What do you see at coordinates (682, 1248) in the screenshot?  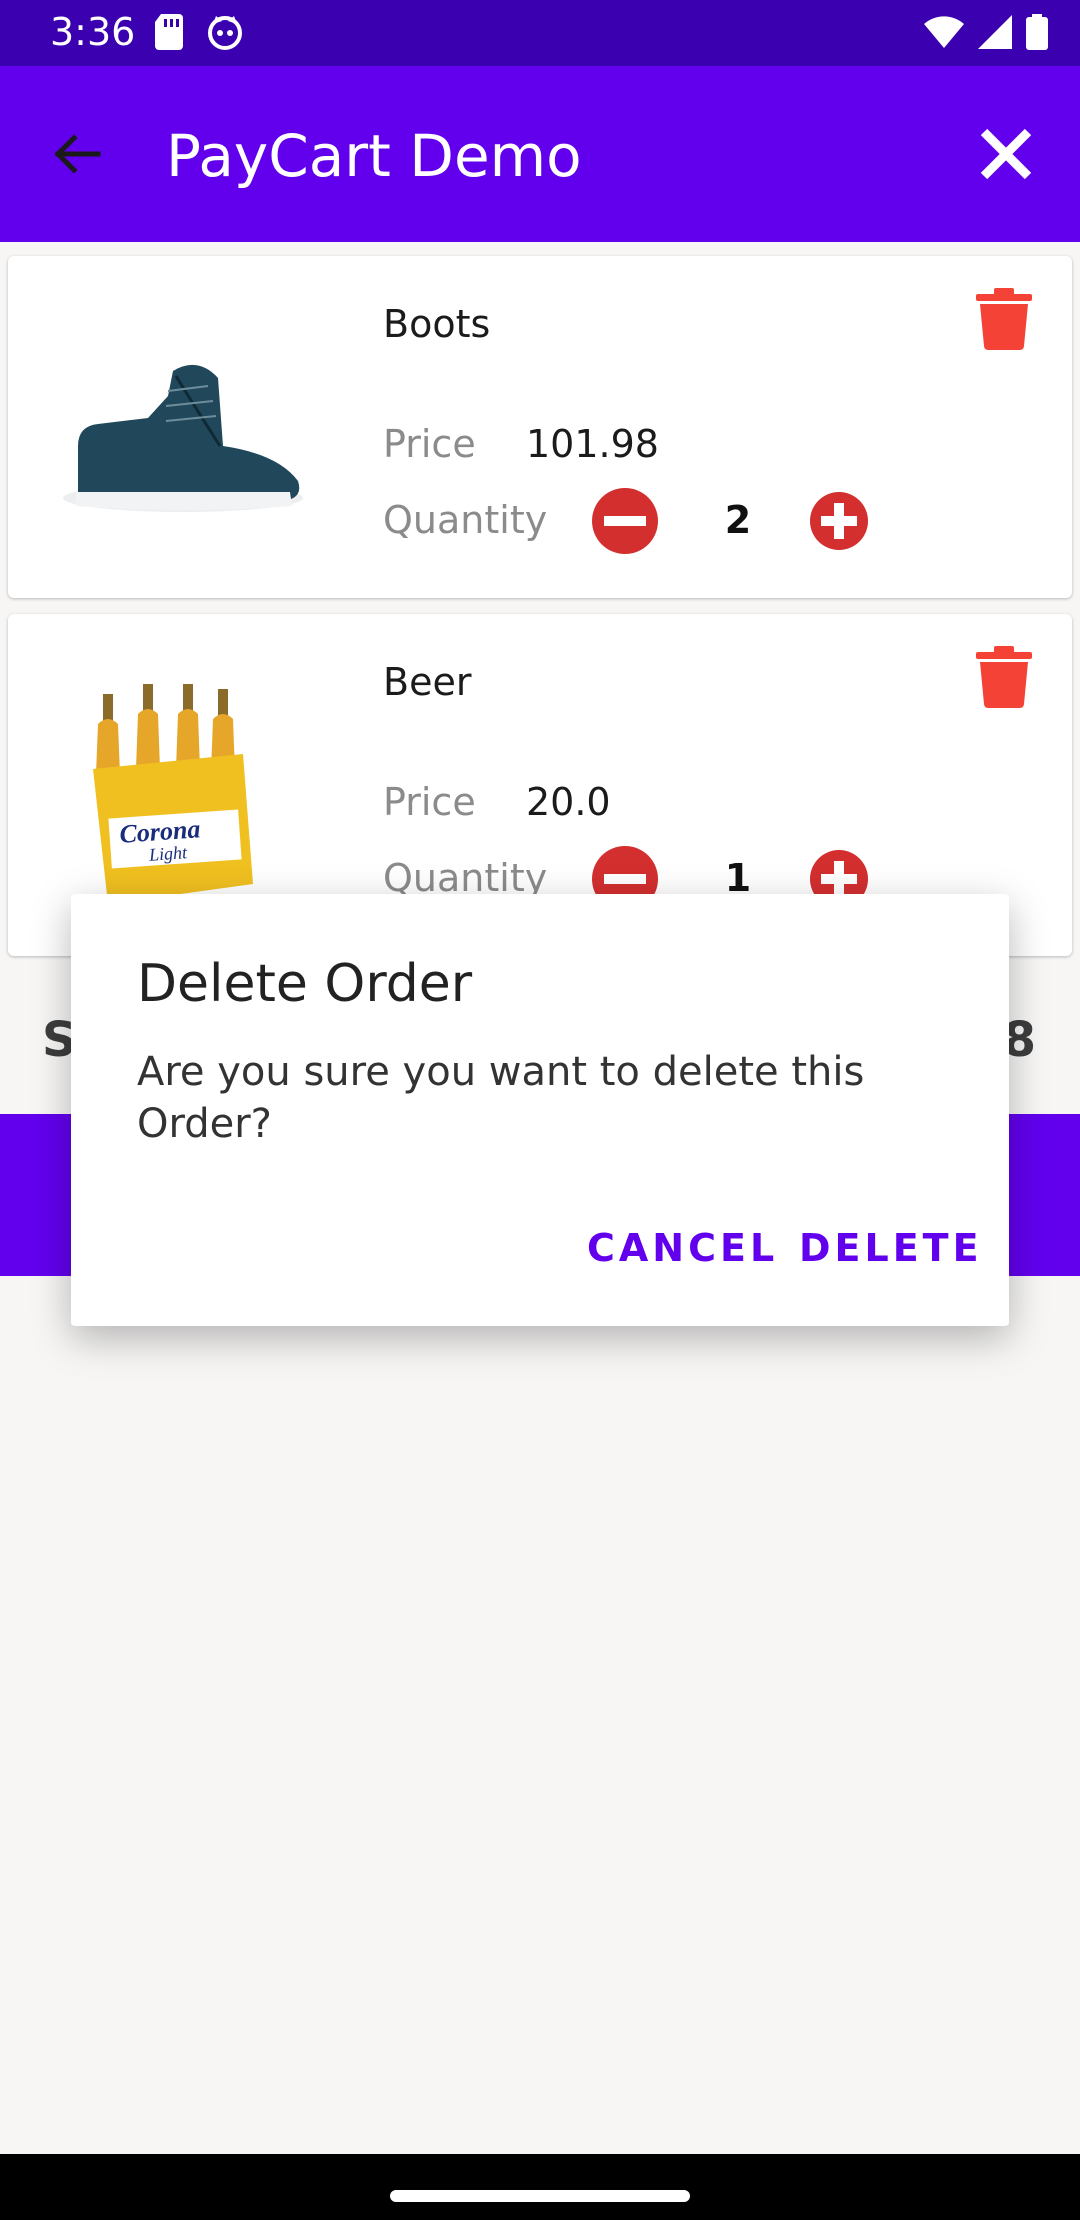 I see `cancel-button: CANCEL` at bounding box center [682, 1248].